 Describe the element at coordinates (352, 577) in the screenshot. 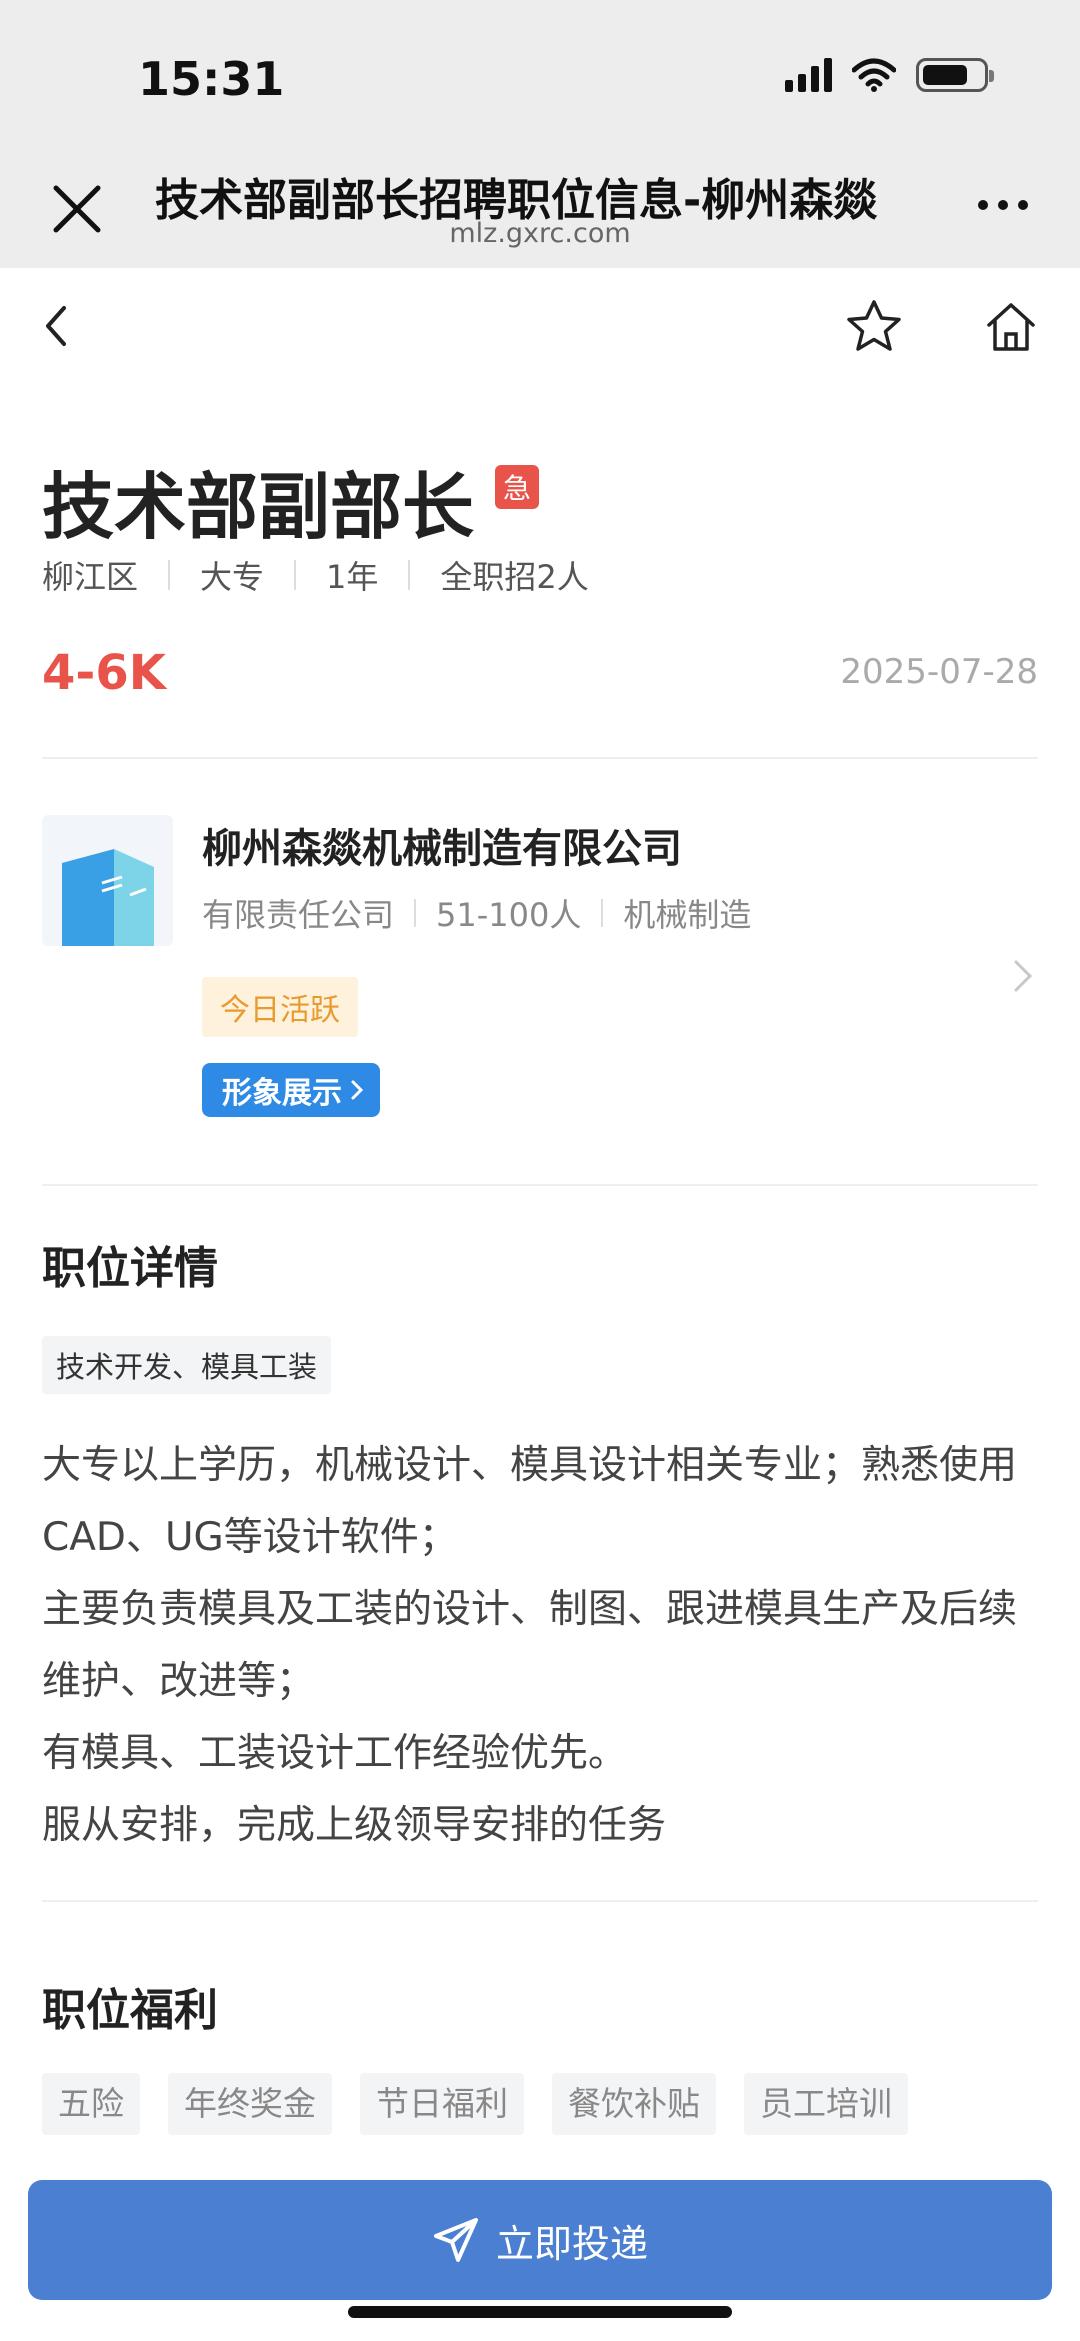

I see `job-experience: 1年` at that location.